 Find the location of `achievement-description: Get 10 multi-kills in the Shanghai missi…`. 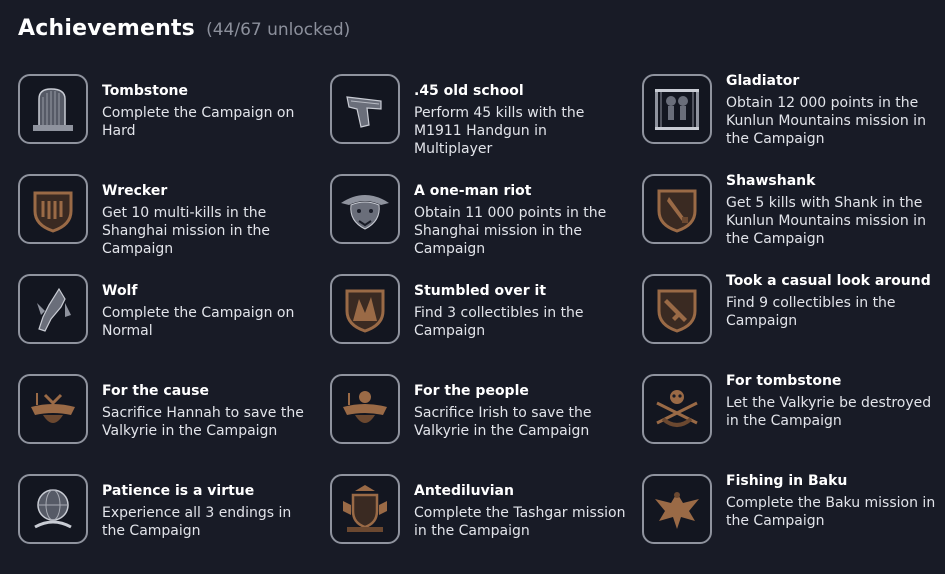

achievement-description: Get 10 multi-kills in the Shanghai missi… is located at coordinates (186, 231).